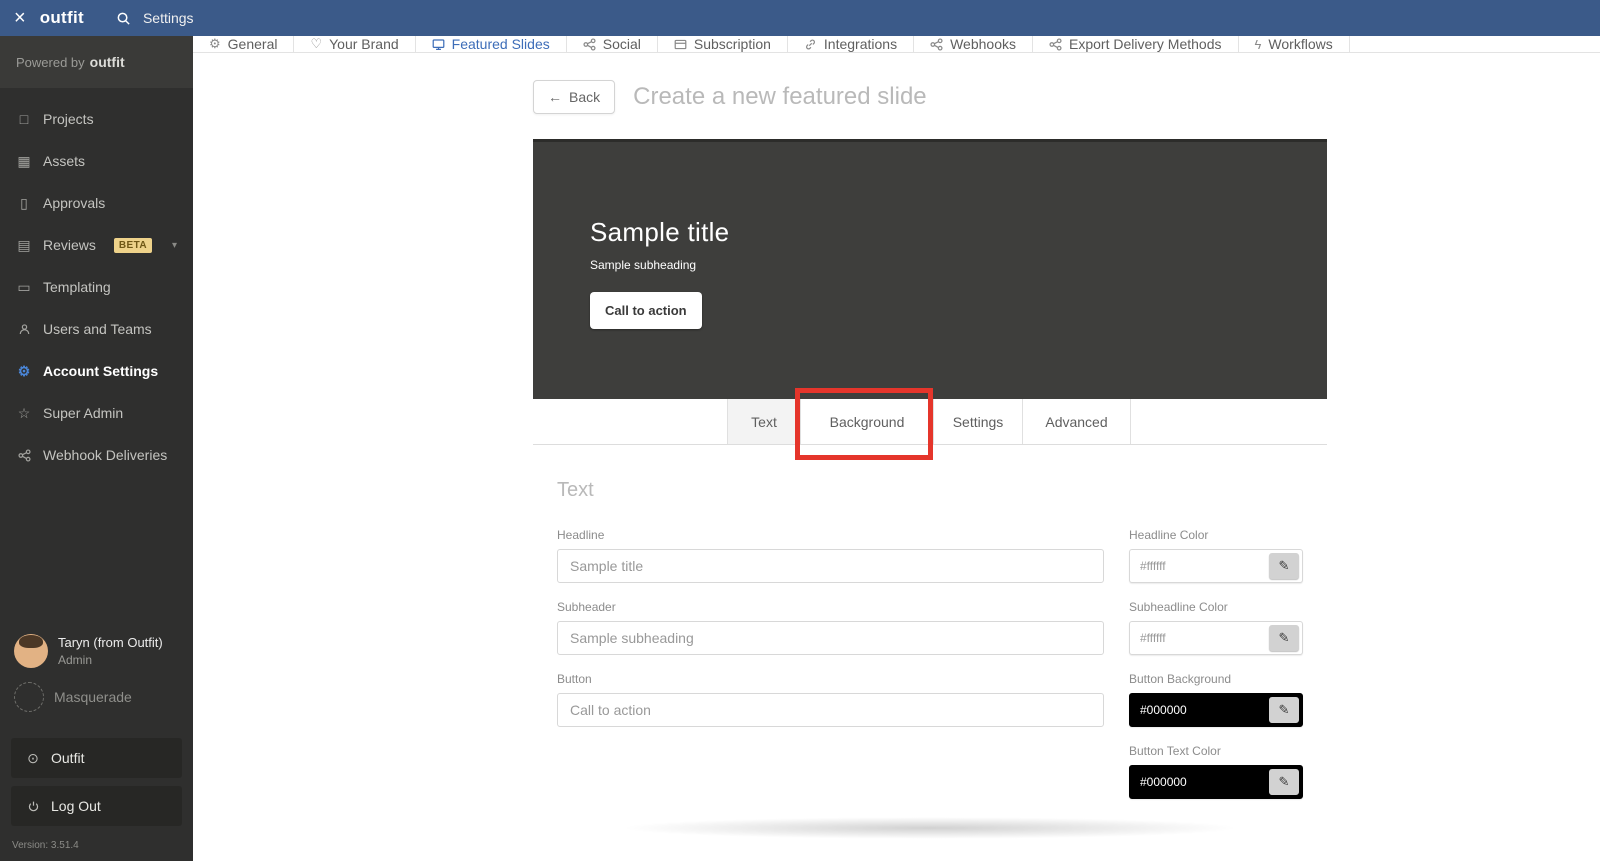  I want to click on outfit-button: ⊙ Outfit, so click(96, 758).